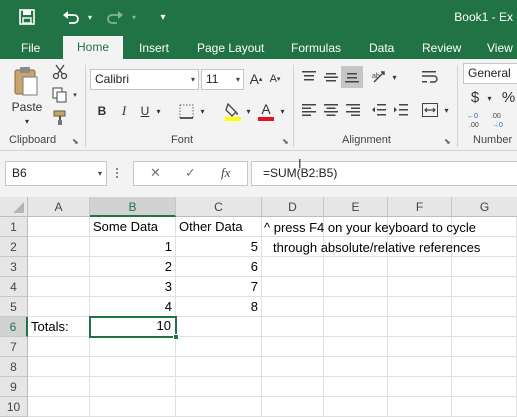  I want to click on redo-dropdown-icon: ▾, so click(134, 17).